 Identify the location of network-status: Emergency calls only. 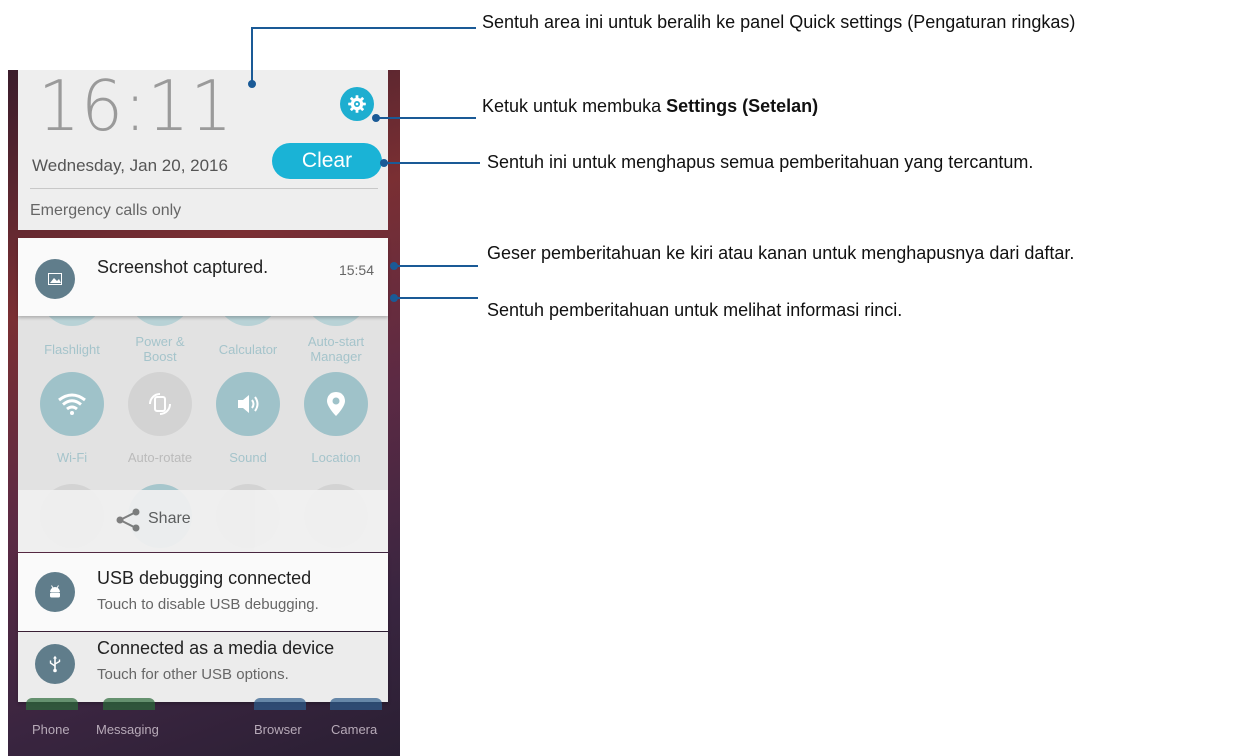
(106, 210).